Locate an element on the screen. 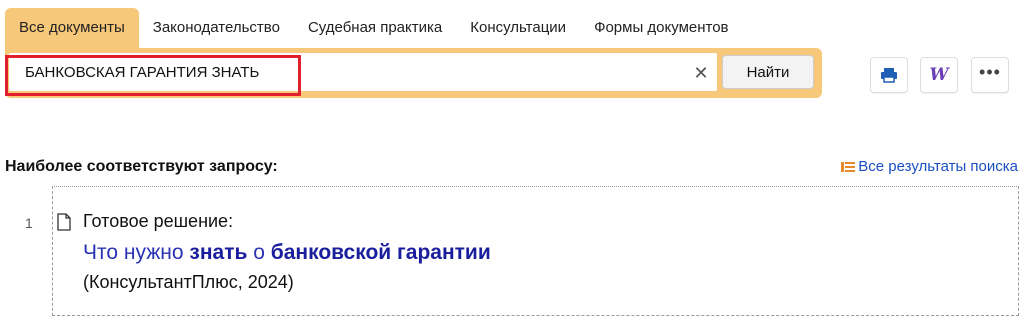  results-heading: Наиболее соответствуют запросу: is located at coordinates (141, 166).